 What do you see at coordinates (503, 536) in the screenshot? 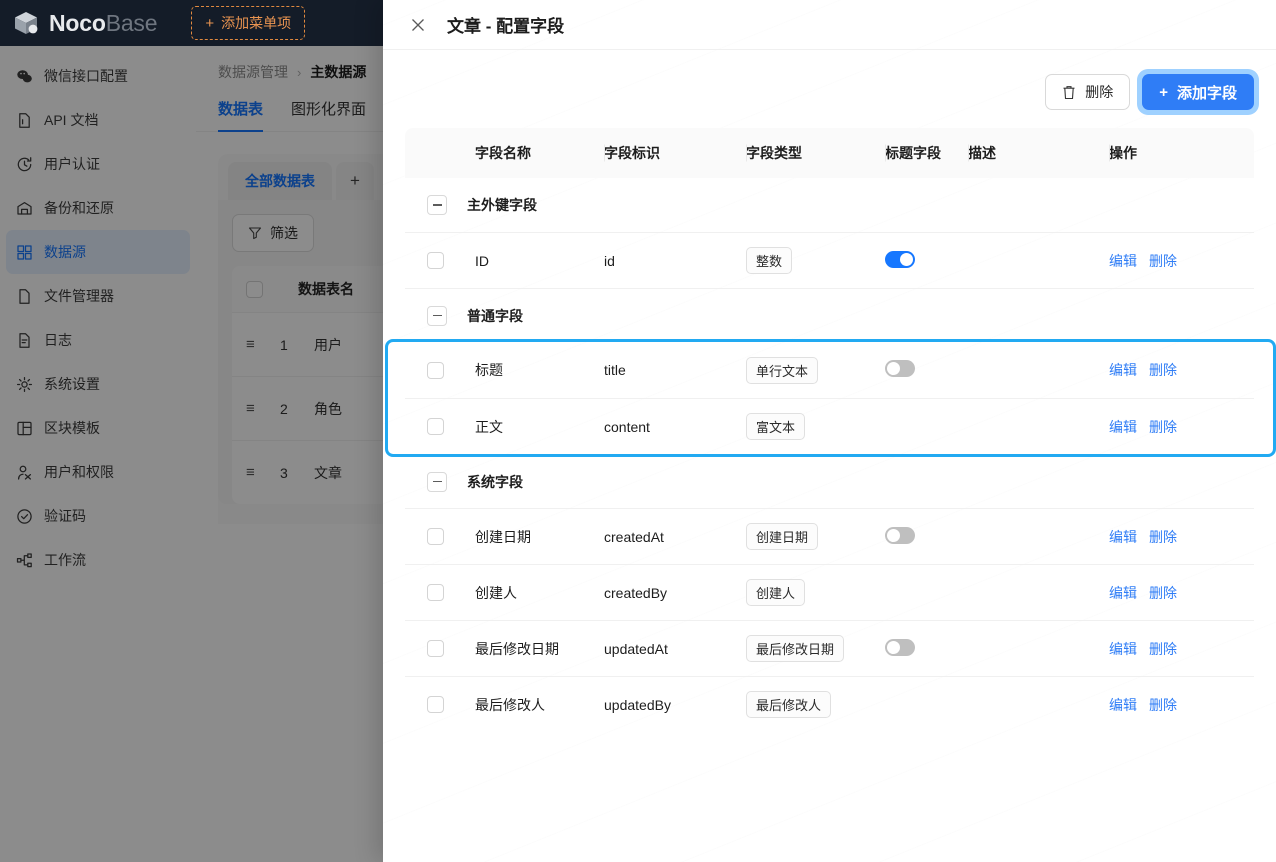
I see `field-name: 创建日期` at bounding box center [503, 536].